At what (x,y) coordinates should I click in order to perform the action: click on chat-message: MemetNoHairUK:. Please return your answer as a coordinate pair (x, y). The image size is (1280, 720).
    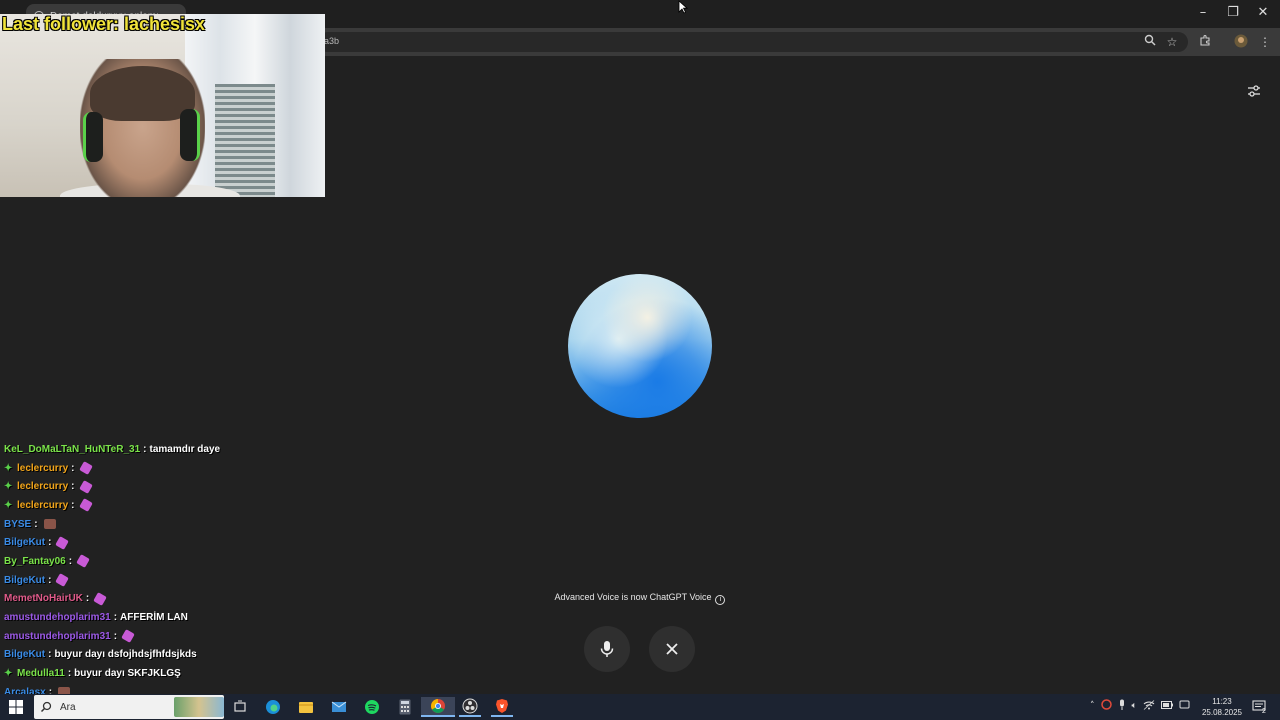
    Looking at the image, I should click on (204, 599).